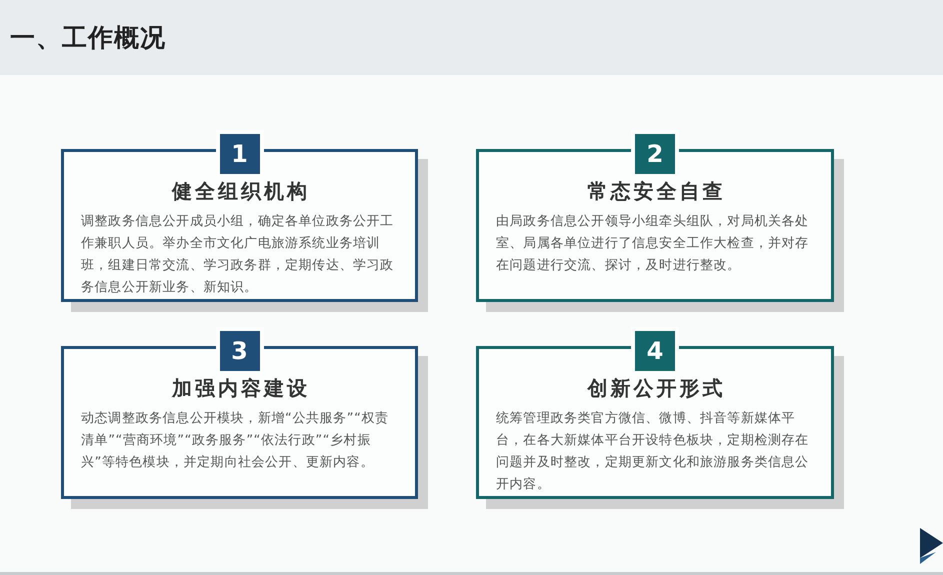  I want to click on next-slide-icon, so click(931, 546).